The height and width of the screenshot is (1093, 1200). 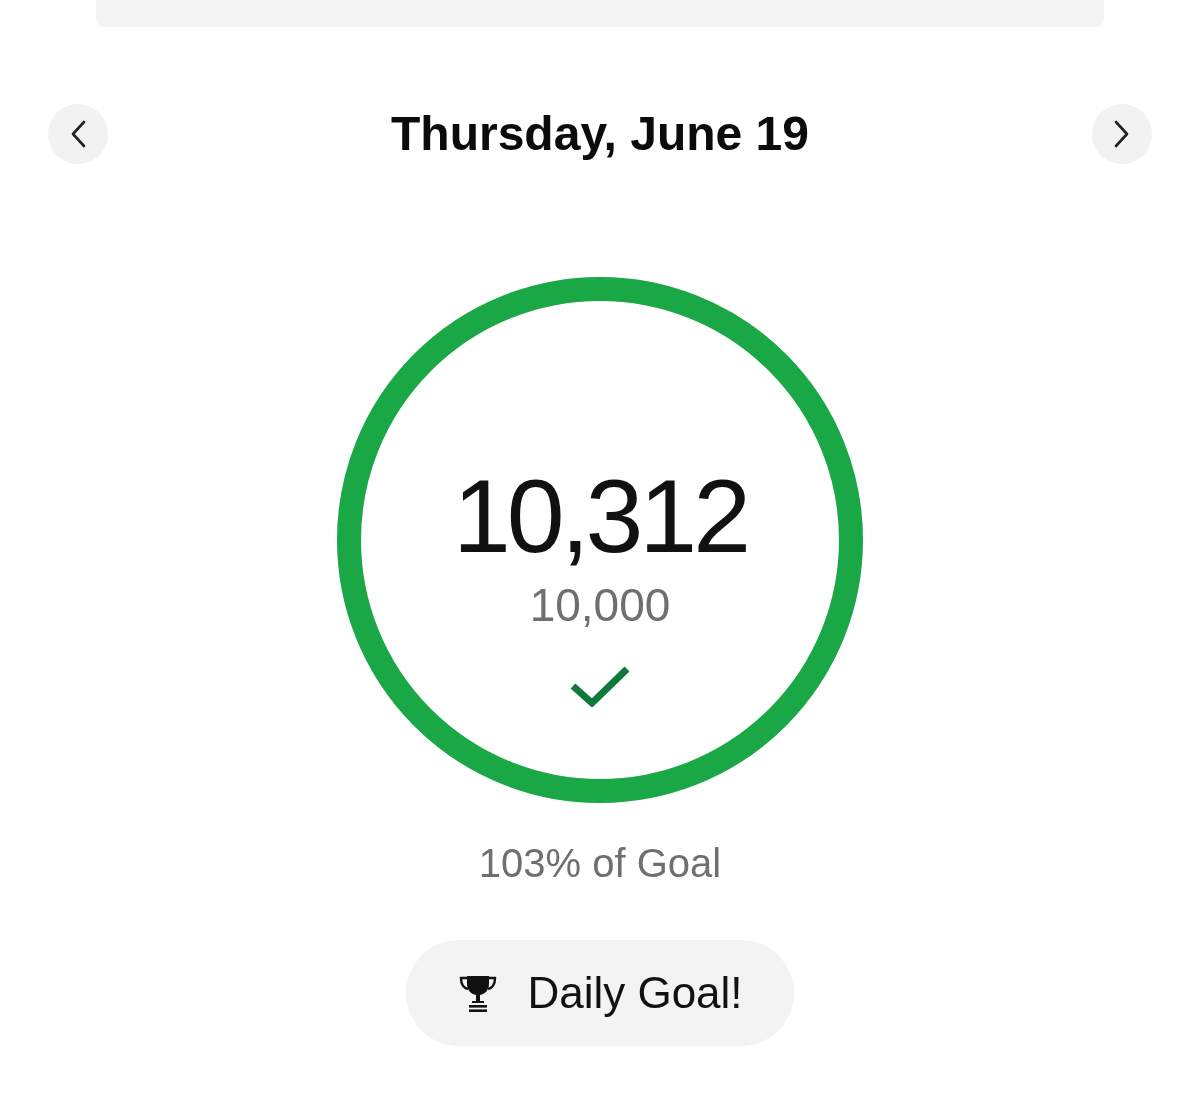 What do you see at coordinates (478, 993) in the screenshot?
I see `trophy-icon` at bounding box center [478, 993].